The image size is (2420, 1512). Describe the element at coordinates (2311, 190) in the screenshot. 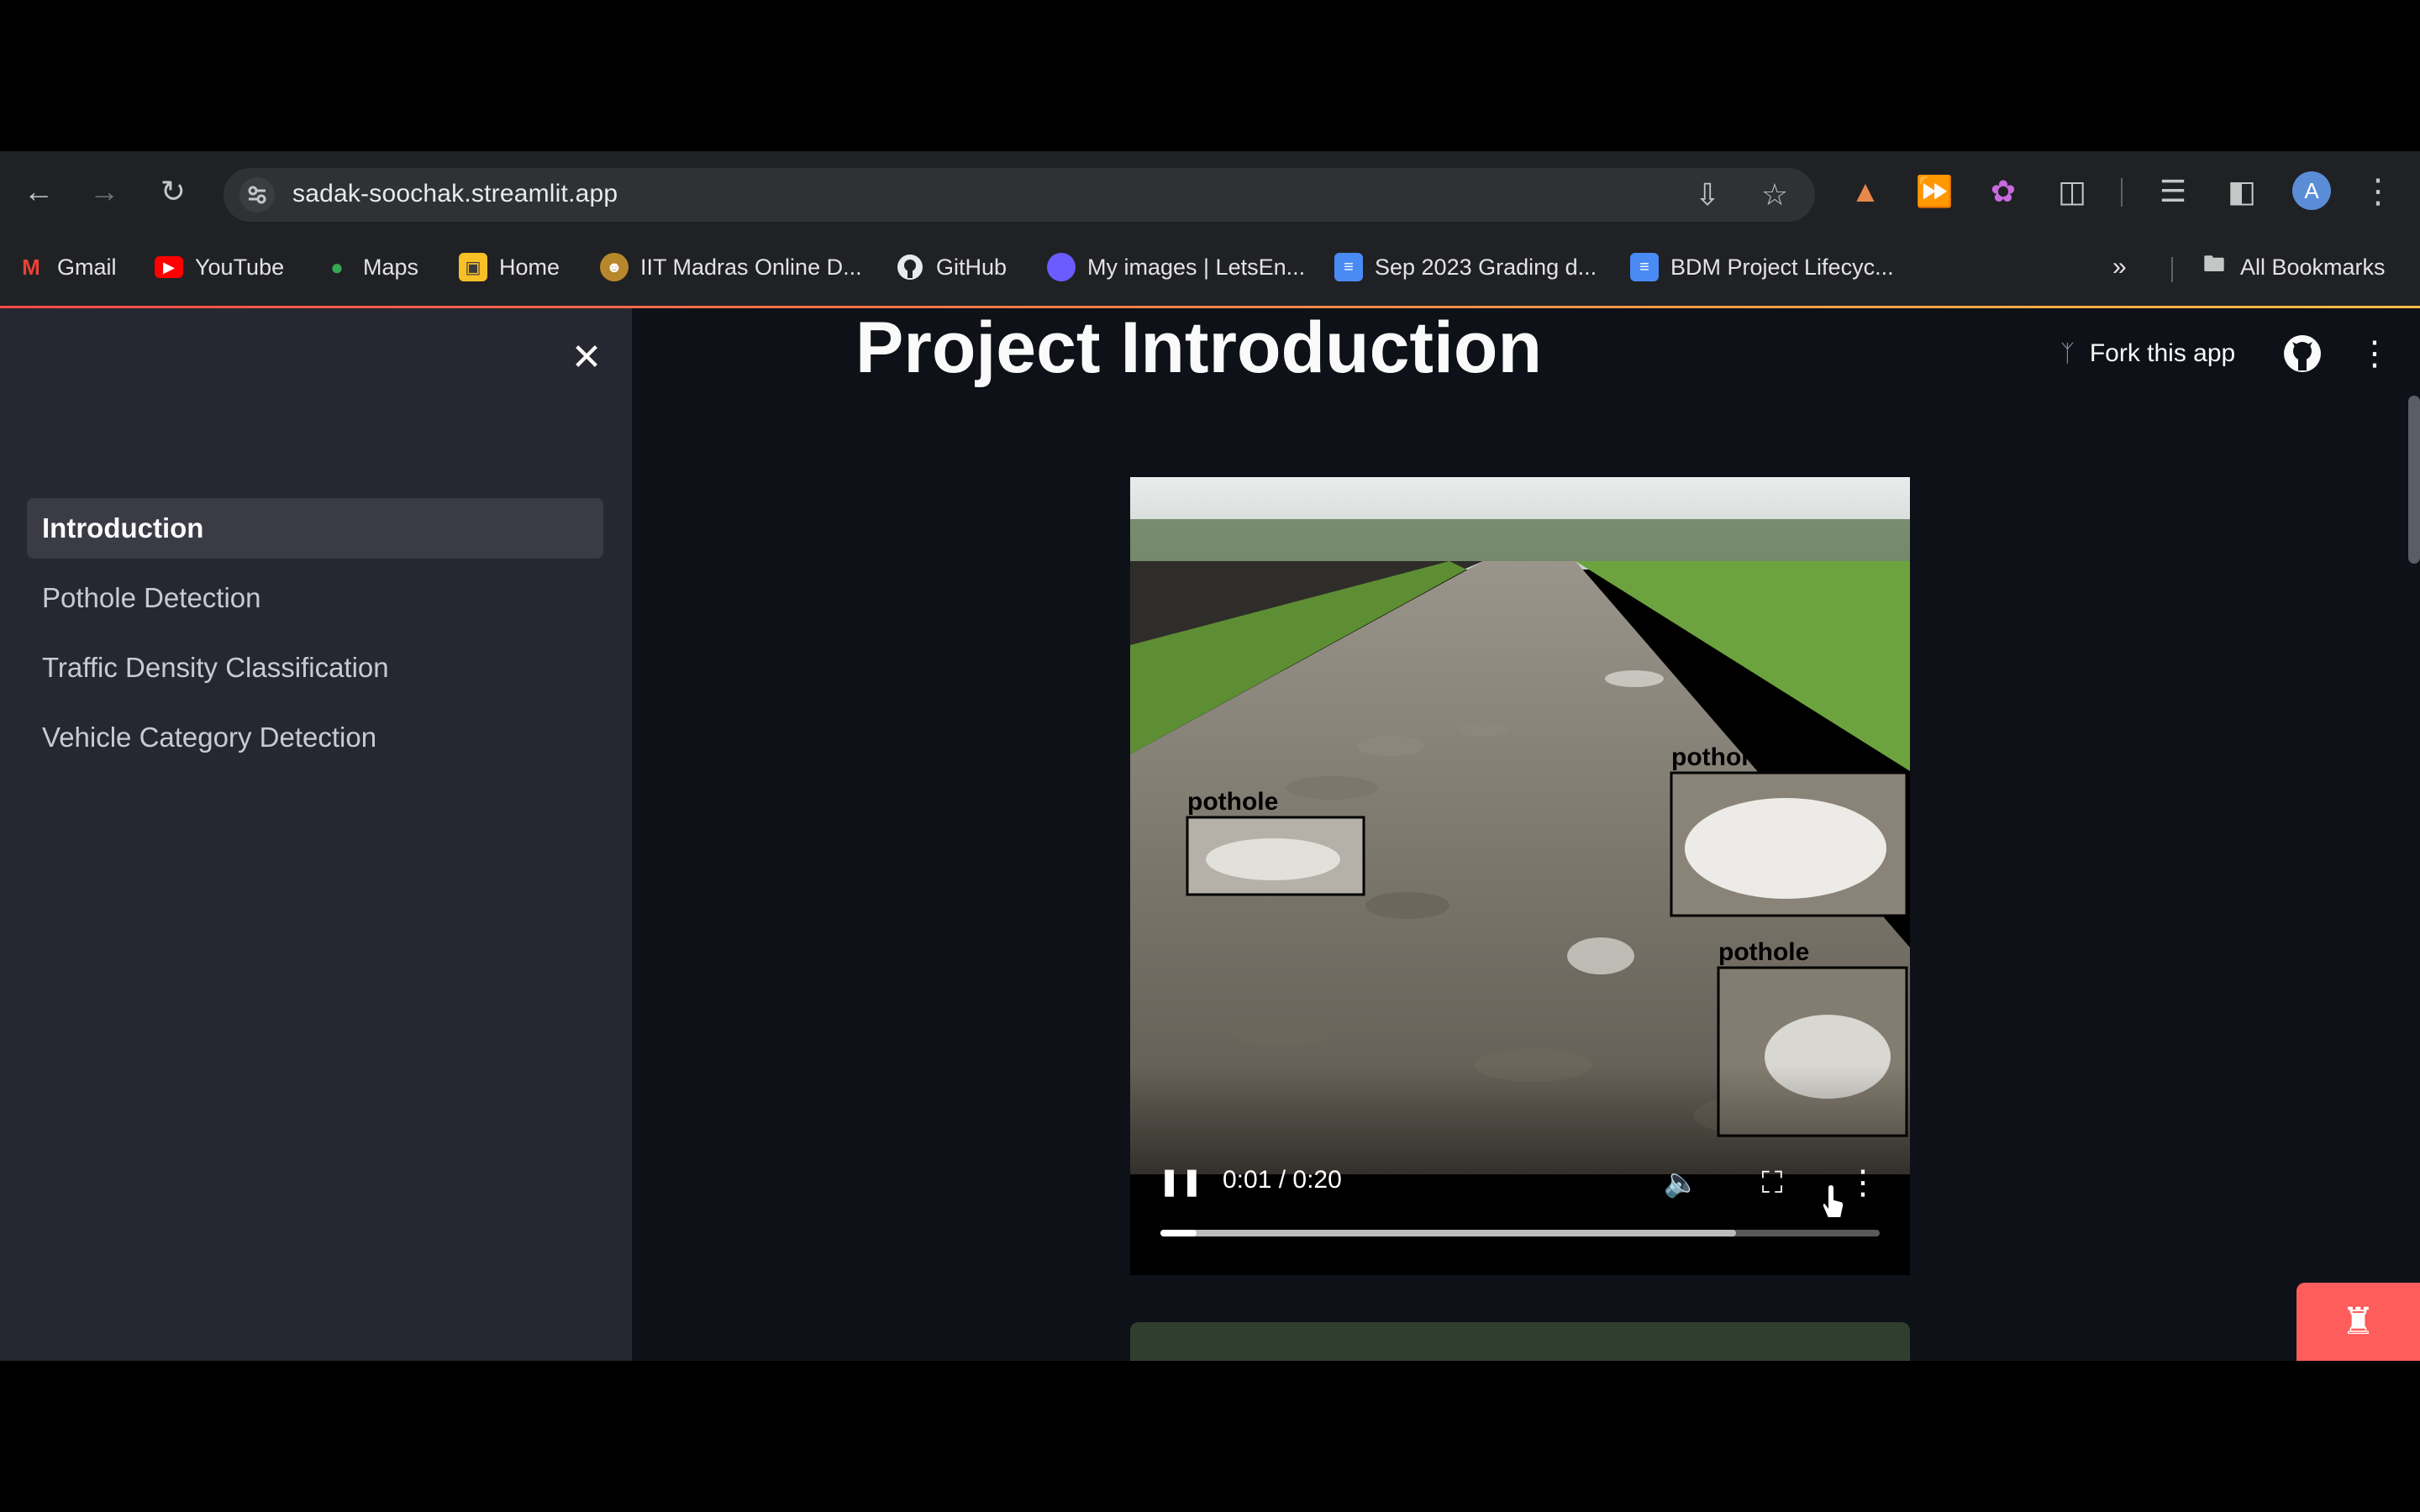

I see `profile-avatar: A` at that location.